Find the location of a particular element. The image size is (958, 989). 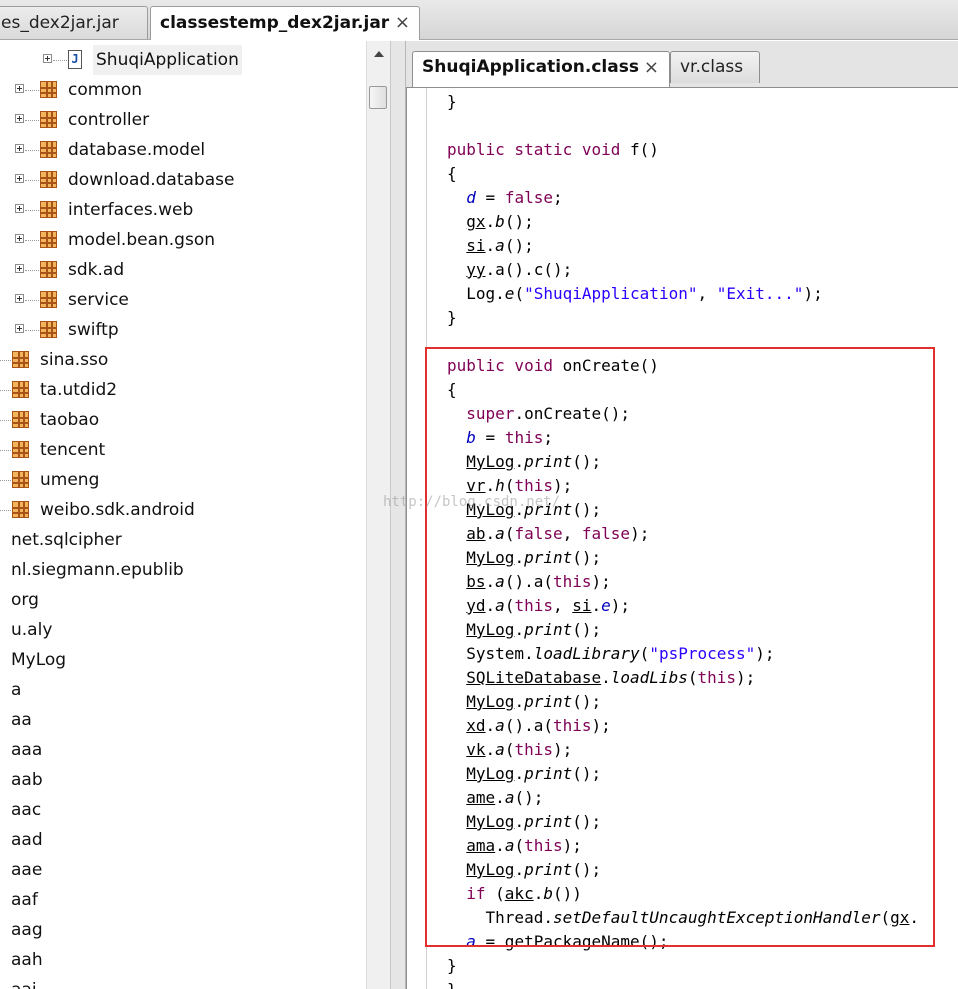

tree-item: swiftp is located at coordinates (183, 330).